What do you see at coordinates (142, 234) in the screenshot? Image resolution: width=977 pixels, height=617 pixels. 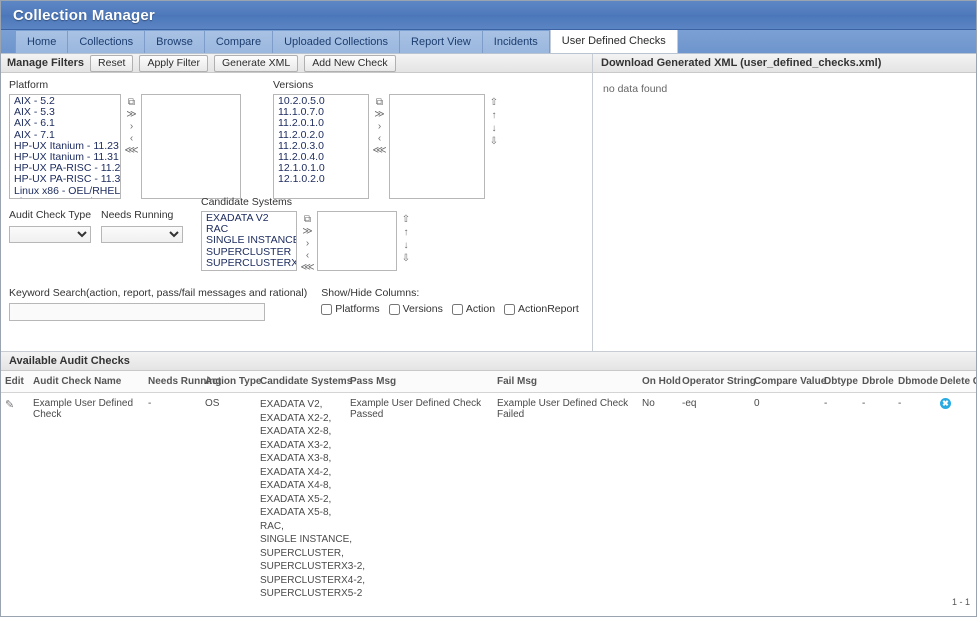 I see `needs-running-select` at bounding box center [142, 234].